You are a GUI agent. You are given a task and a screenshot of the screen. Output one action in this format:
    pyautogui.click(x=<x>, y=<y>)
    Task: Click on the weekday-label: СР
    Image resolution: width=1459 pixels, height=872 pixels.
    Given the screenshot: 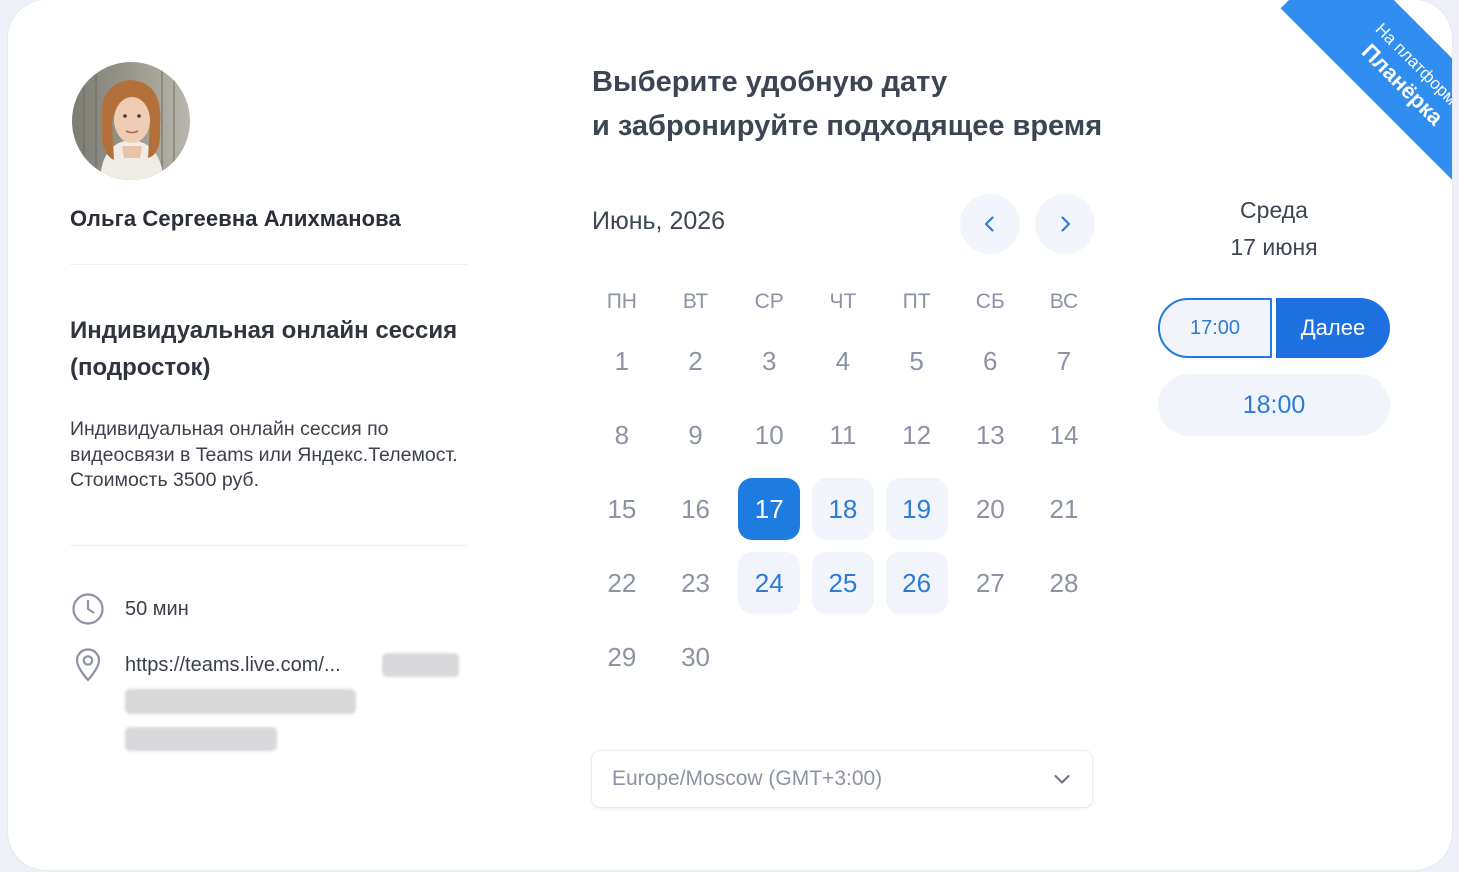 What is the action you would take?
    pyautogui.click(x=769, y=301)
    